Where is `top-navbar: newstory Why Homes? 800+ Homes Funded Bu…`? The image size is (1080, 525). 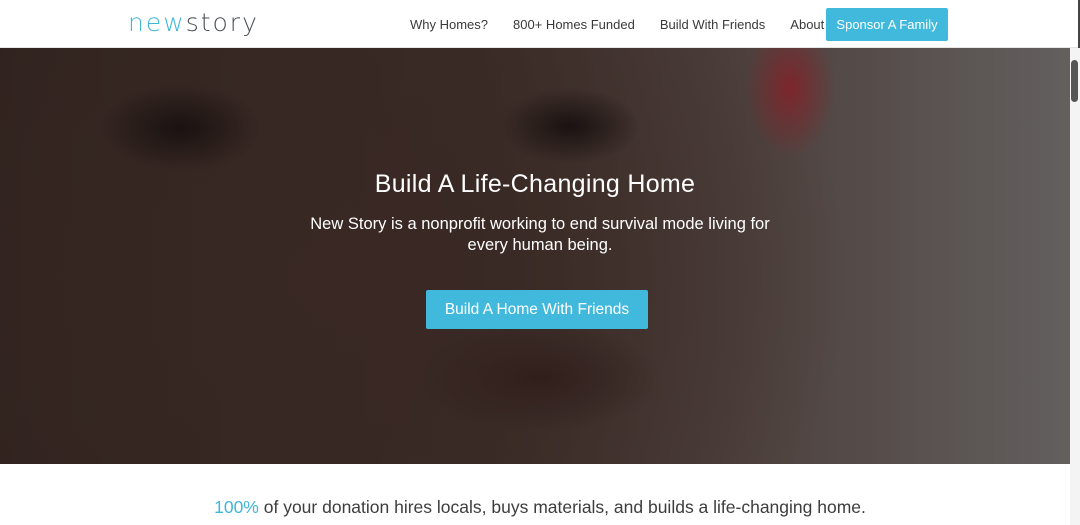 top-navbar: newstory Why Homes? 800+ Homes Funded Bu… is located at coordinates (540, 24).